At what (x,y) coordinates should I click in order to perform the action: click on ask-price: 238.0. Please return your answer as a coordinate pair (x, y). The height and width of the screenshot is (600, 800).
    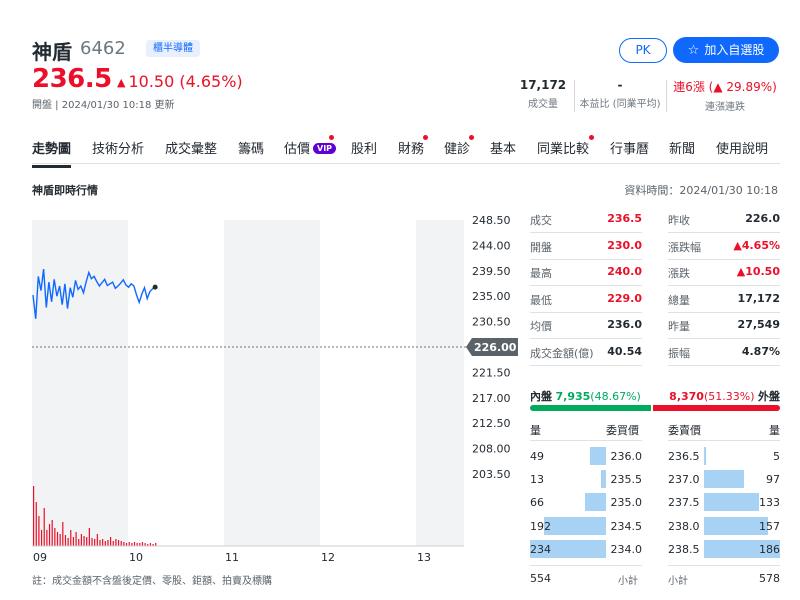
    Looking at the image, I should click on (684, 526).